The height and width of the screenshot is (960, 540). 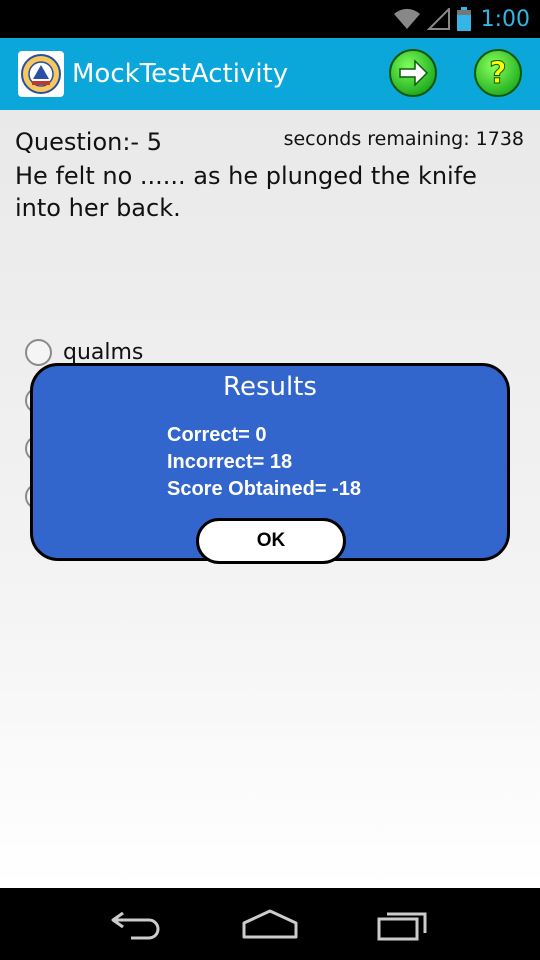 What do you see at coordinates (270, 19) in the screenshot?
I see `status-bar: 1:00` at bounding box center [270, 19].